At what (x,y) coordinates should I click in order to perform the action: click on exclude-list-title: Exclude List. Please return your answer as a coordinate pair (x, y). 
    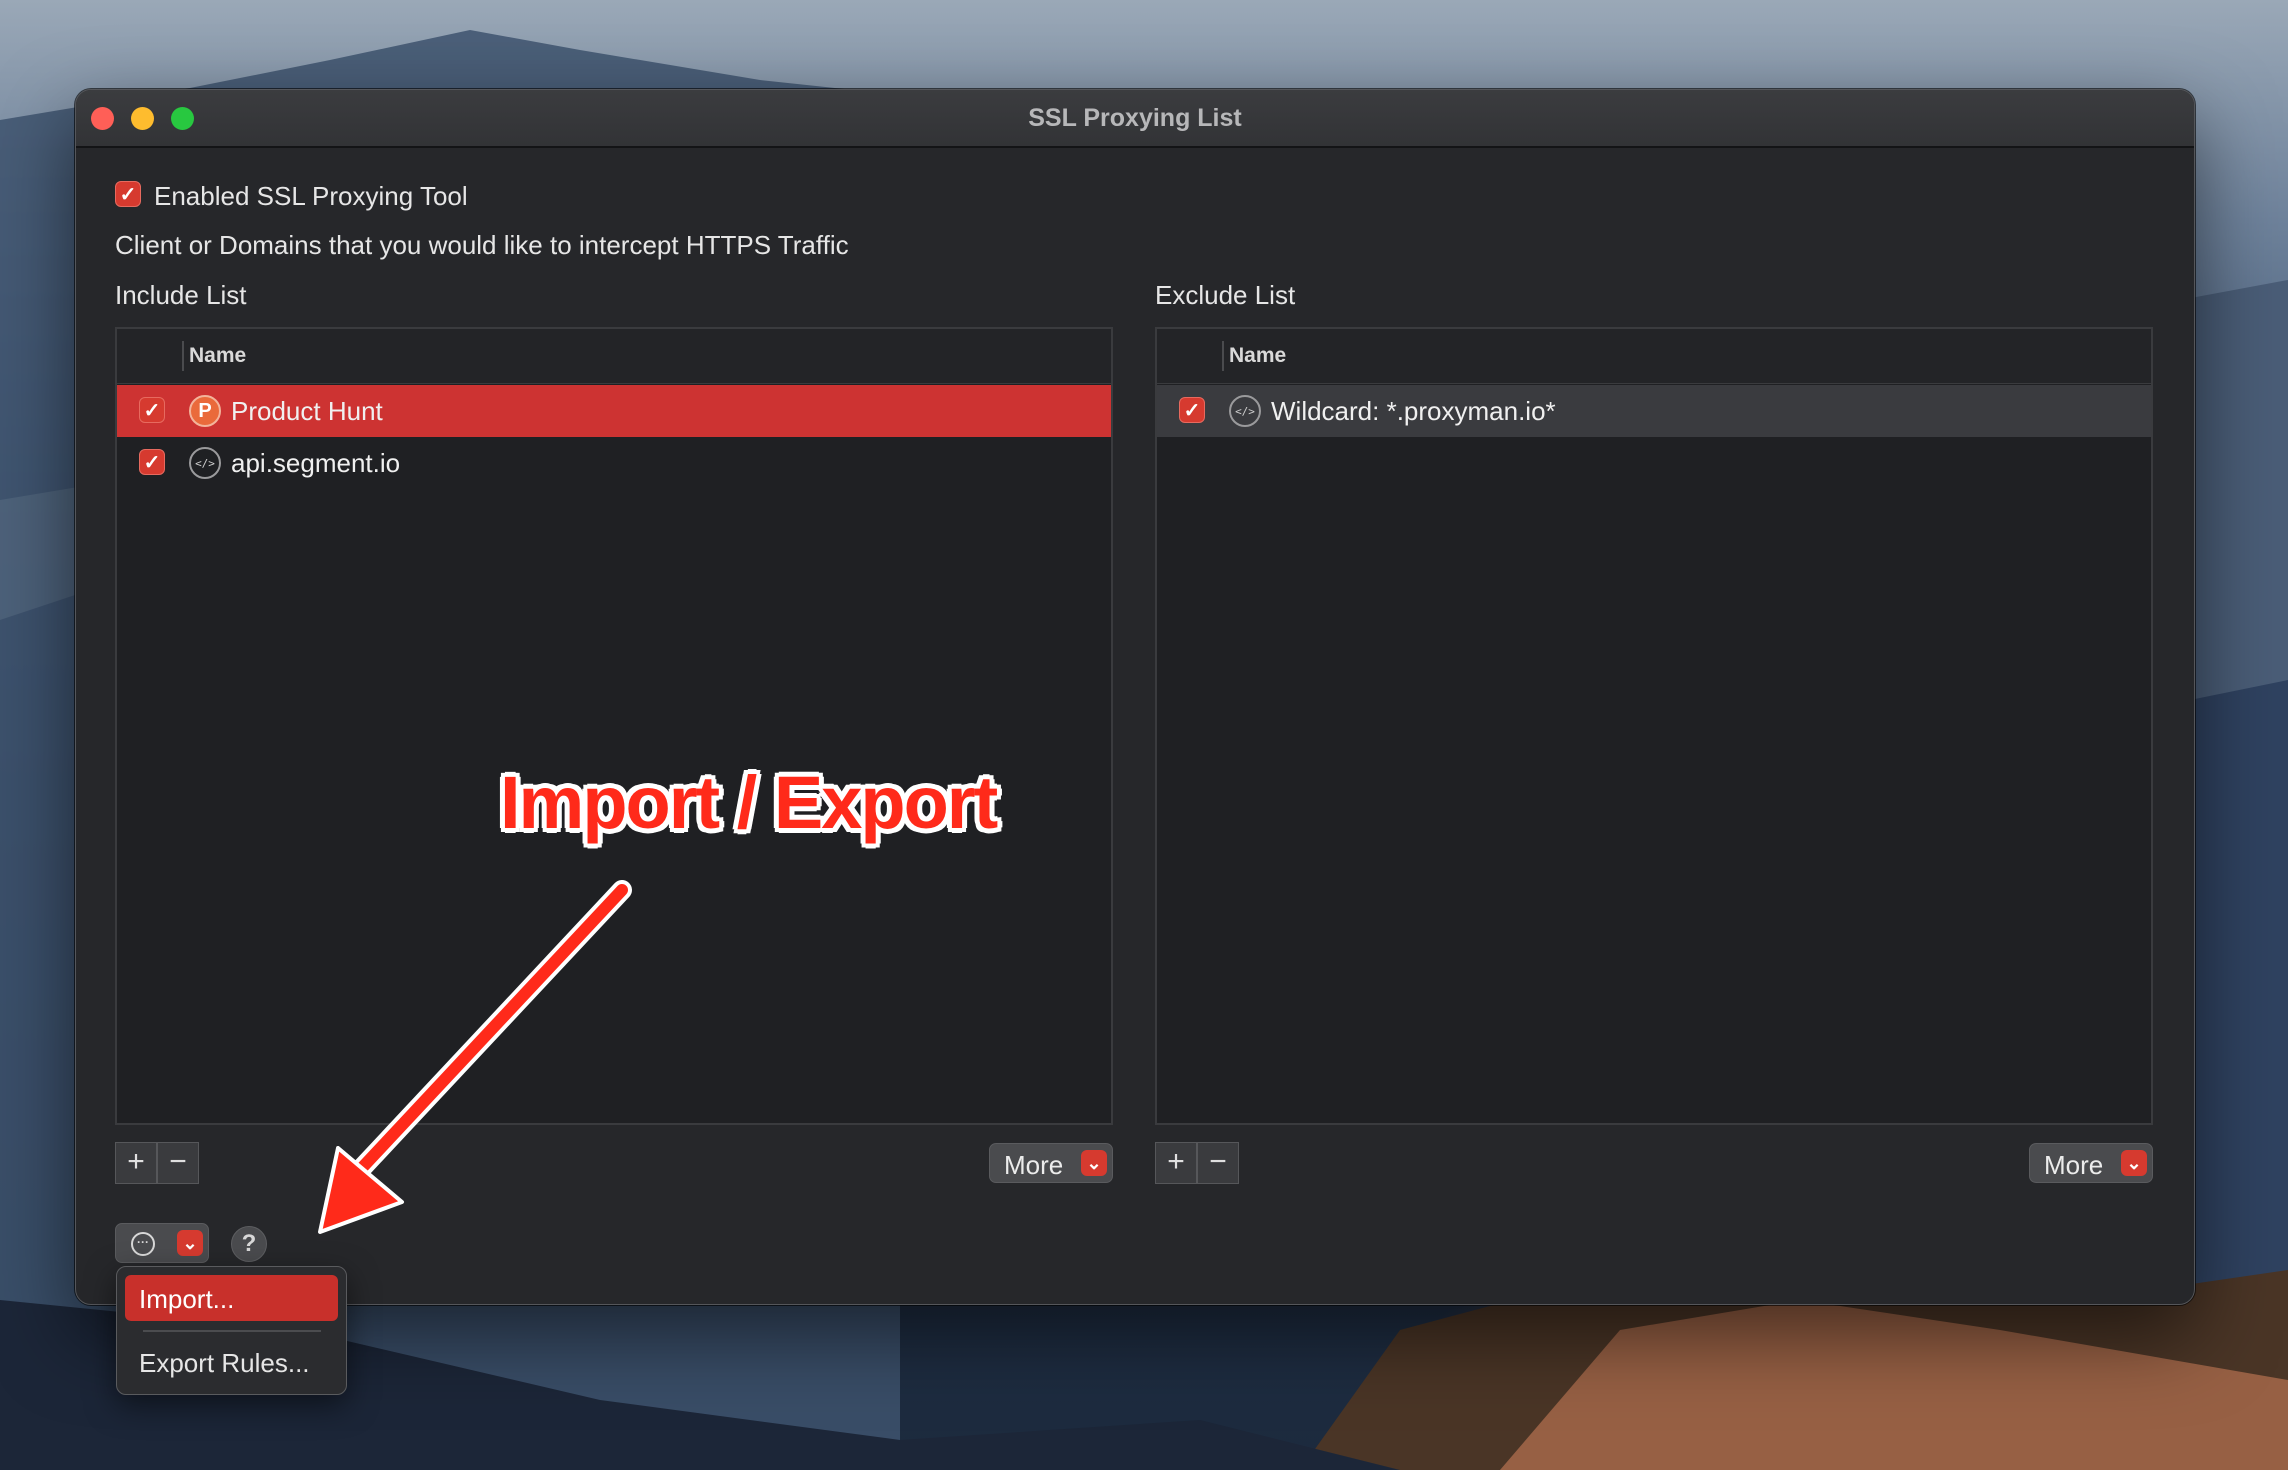
    Looking at the image, I should click on (1225, 295).